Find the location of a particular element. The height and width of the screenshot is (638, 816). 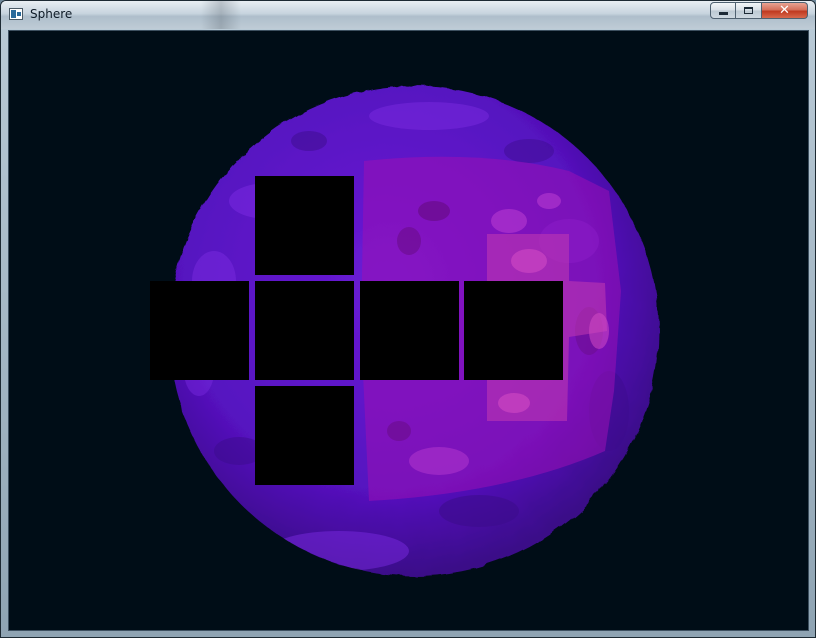

close-button: ✕ is located at coordinates (785, 10).